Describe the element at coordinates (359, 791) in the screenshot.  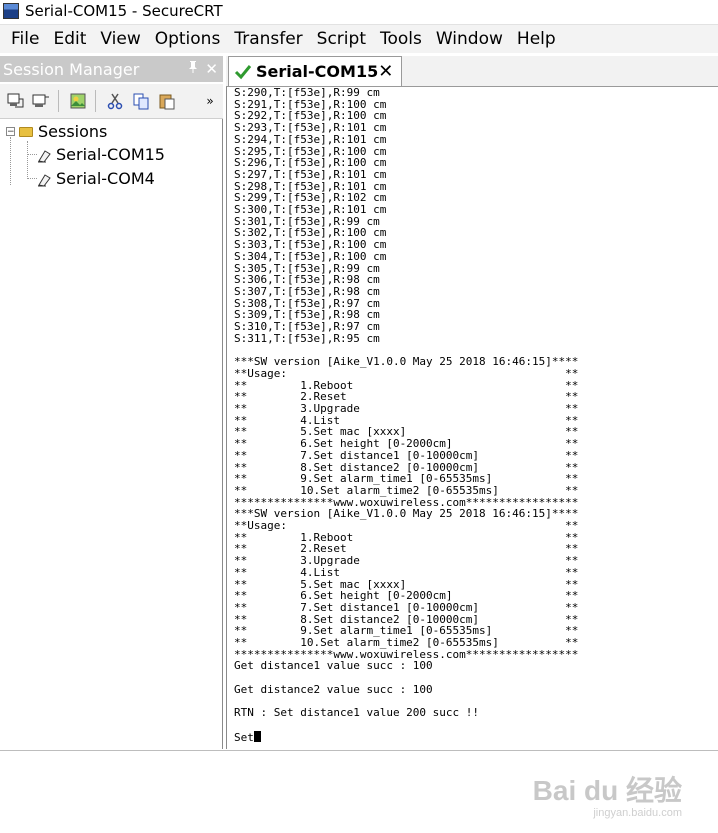
I see `bottom-area: Bai du 经验 jingyan.baidu.com` at that location.